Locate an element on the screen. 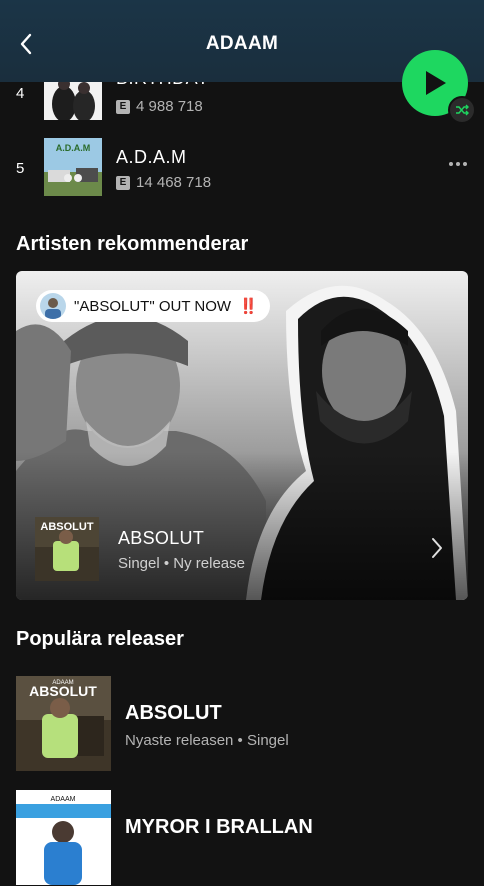 This screenshot has height=886, width=484. release-cover: ADAAM ABSOLUT is located at coordinates (63, 723).